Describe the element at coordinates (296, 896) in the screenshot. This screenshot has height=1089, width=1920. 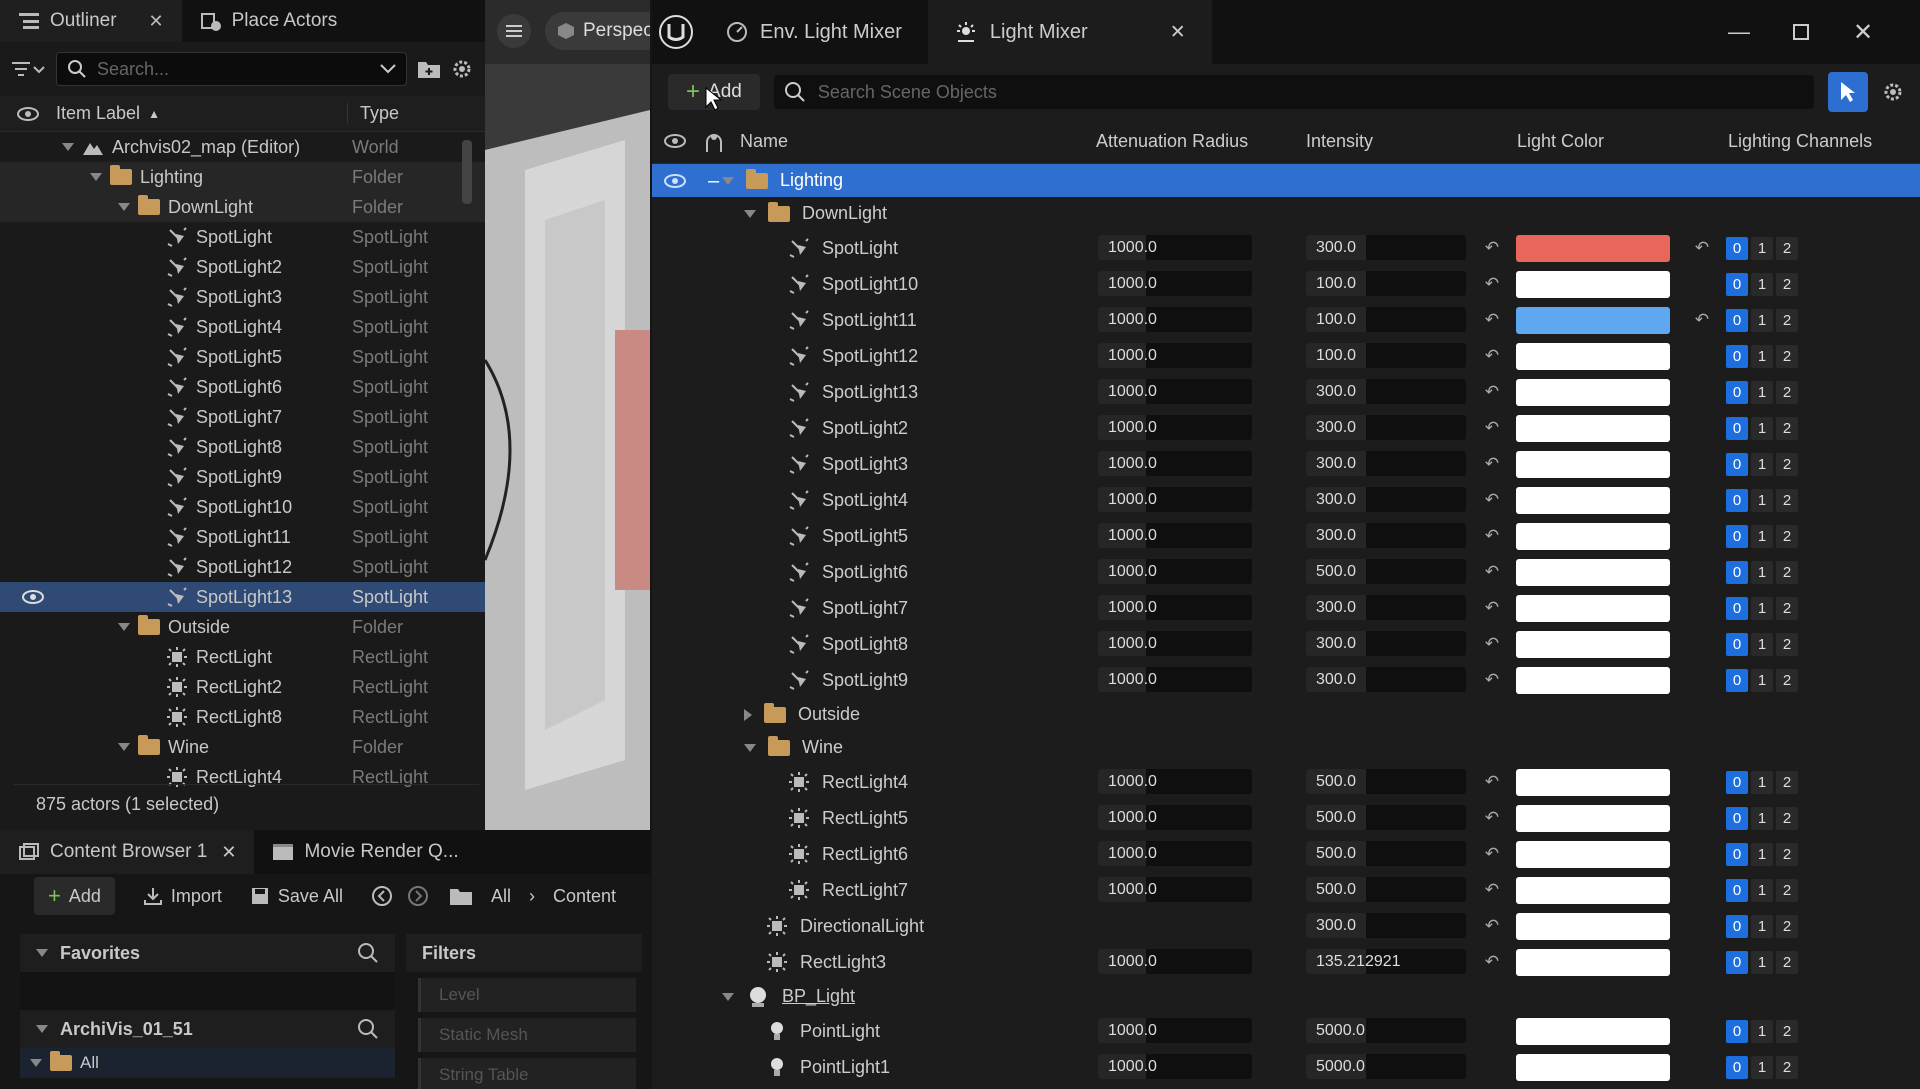
I see `save-all-button: Save All` at that location.